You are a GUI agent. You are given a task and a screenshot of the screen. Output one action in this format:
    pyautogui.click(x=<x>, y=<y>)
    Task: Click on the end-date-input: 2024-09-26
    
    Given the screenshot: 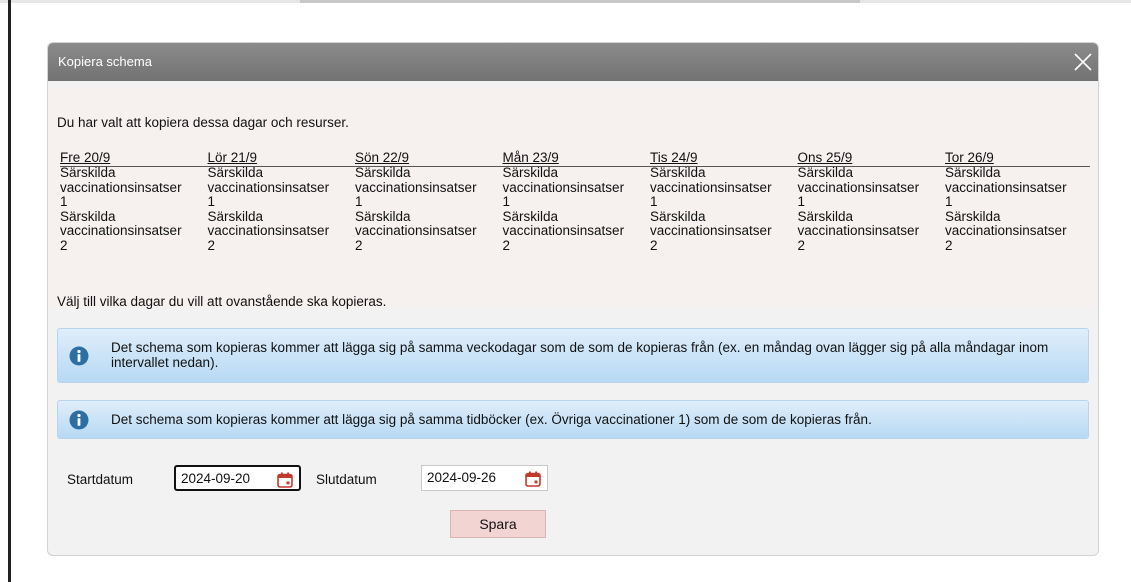 What is the action you would take?
    pyautogui.click(x=484, y=478)
    